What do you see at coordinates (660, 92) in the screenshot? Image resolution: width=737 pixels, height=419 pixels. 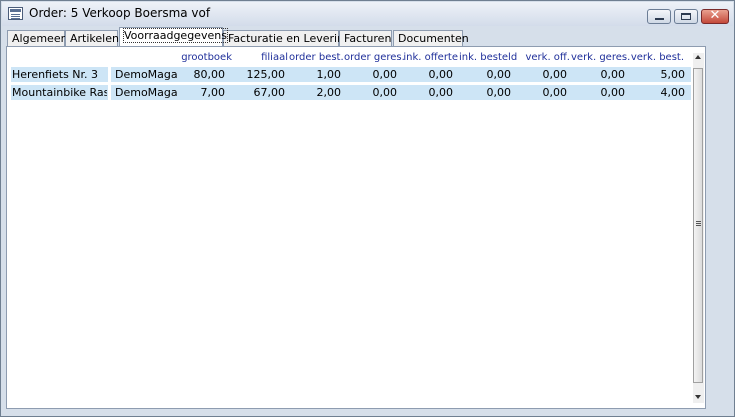 I see `value-cell: 4,00` at bounding box center [660, 92].